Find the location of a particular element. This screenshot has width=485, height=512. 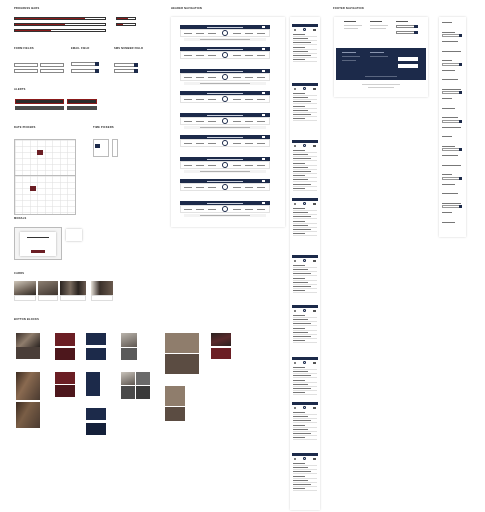

date-picker-selected-day is located at coordinates (40, 152).